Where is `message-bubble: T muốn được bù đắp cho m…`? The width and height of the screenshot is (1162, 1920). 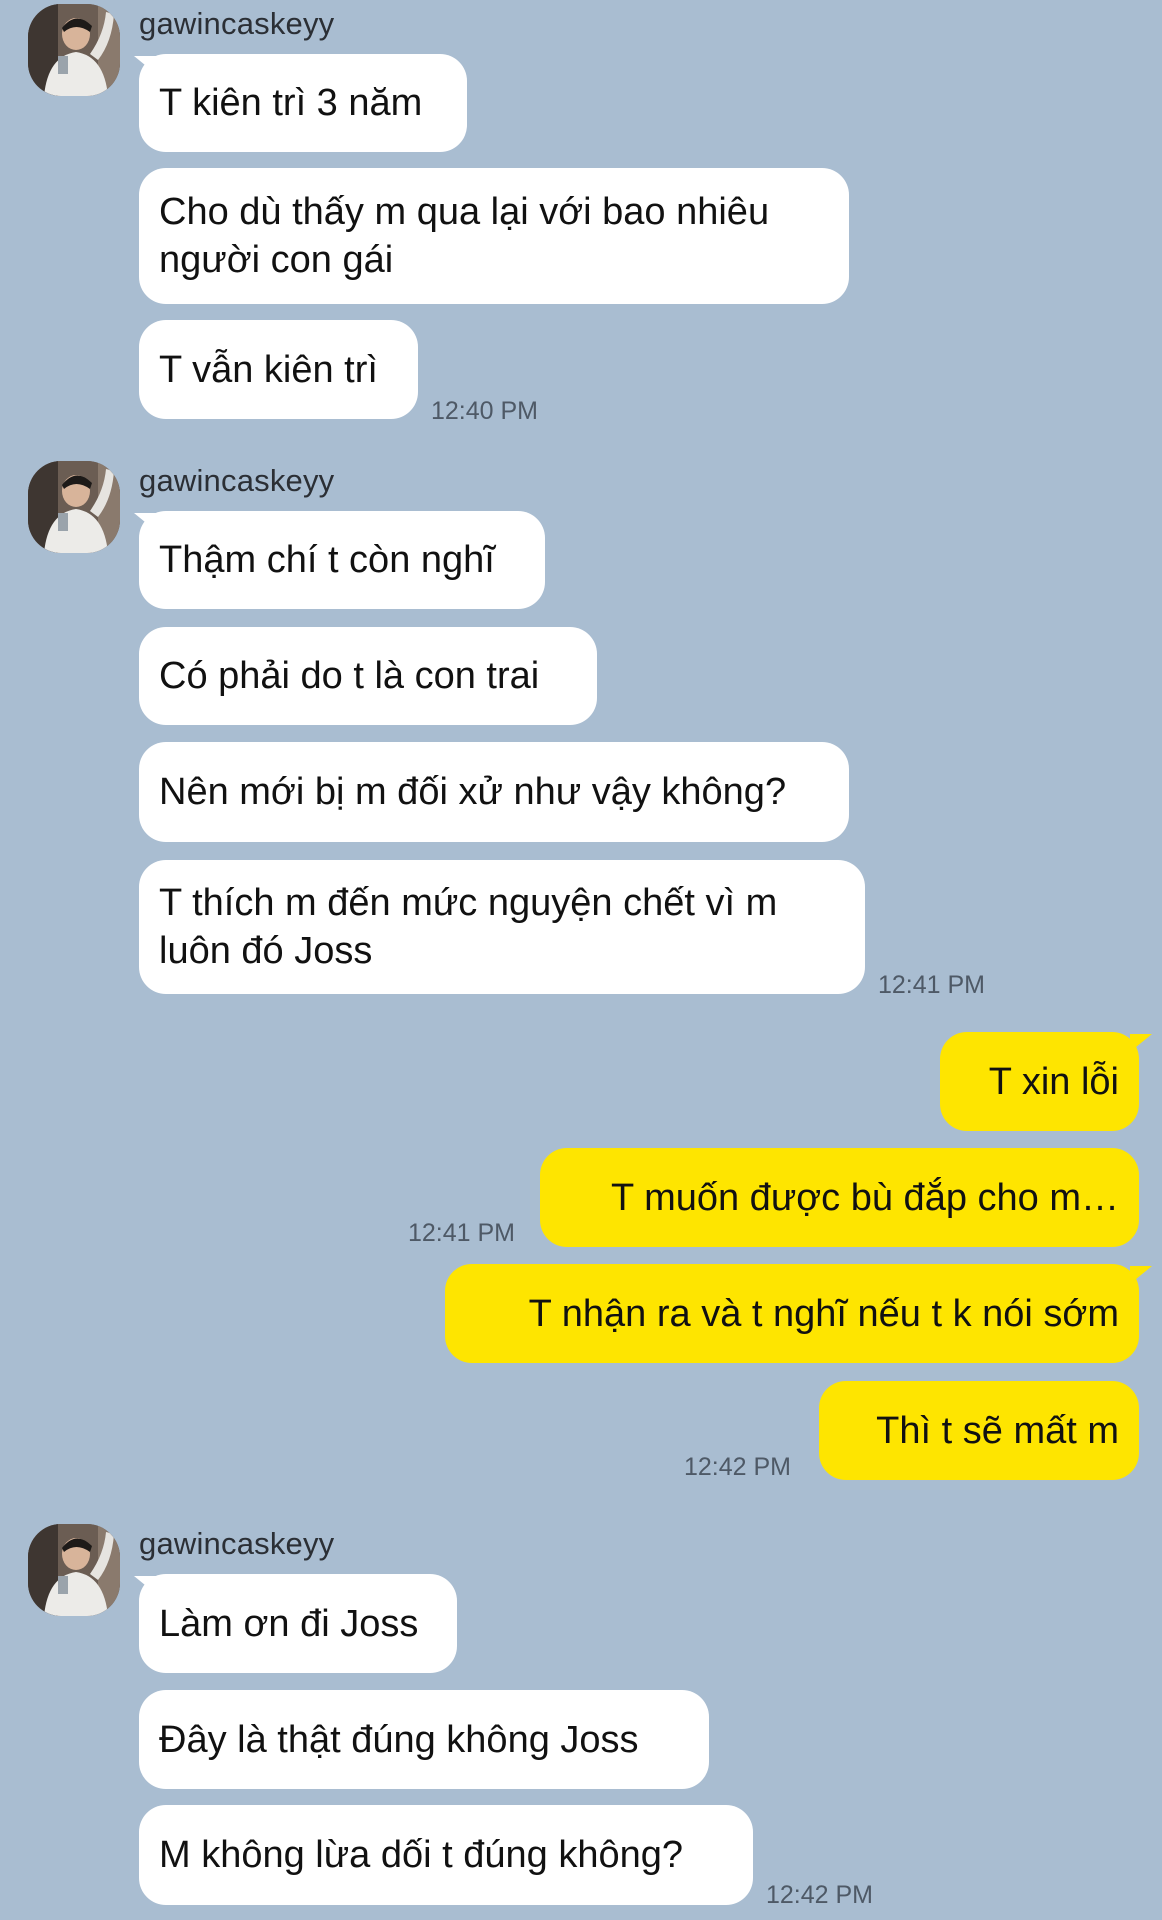 message-bubble: T muốn được bù đắp cho m… is located at coordinates (839, 1197).